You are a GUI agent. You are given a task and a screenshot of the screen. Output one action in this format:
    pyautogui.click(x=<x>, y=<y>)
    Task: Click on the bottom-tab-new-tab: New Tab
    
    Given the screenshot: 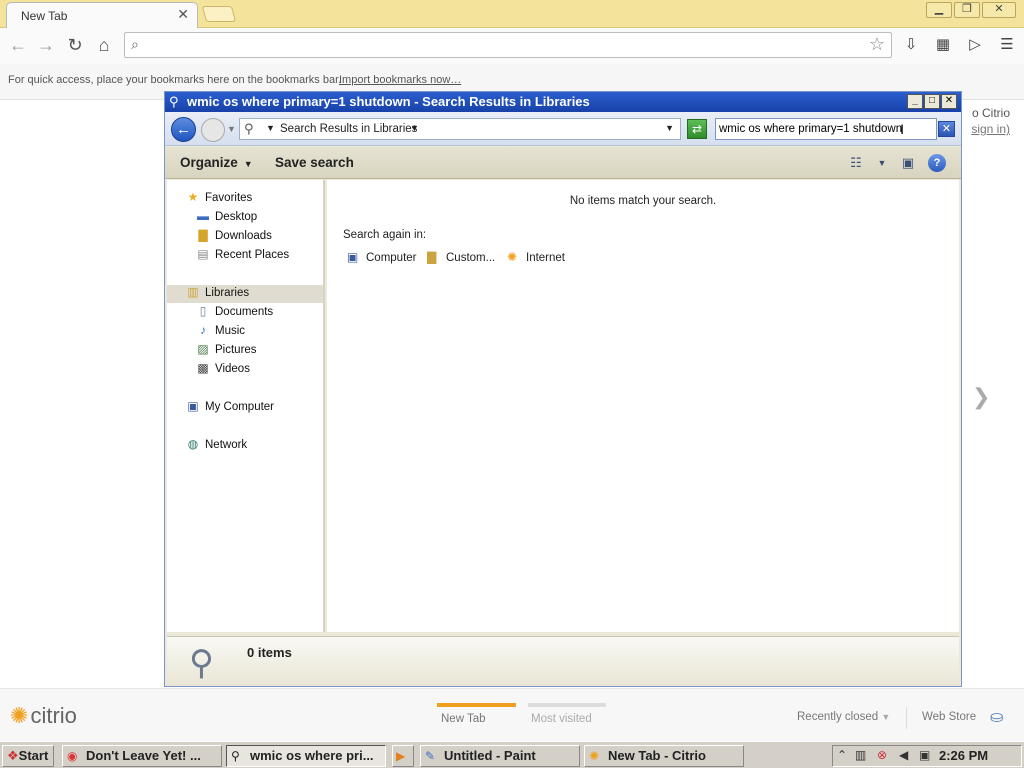 What is the action you would take?
    pyautogui.click(x=463, y=719)
    